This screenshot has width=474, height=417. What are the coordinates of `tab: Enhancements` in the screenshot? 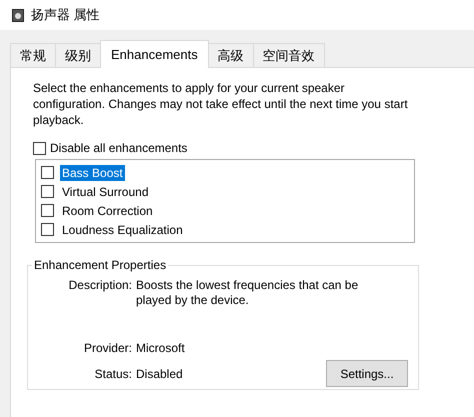 It's located at (154, 54).